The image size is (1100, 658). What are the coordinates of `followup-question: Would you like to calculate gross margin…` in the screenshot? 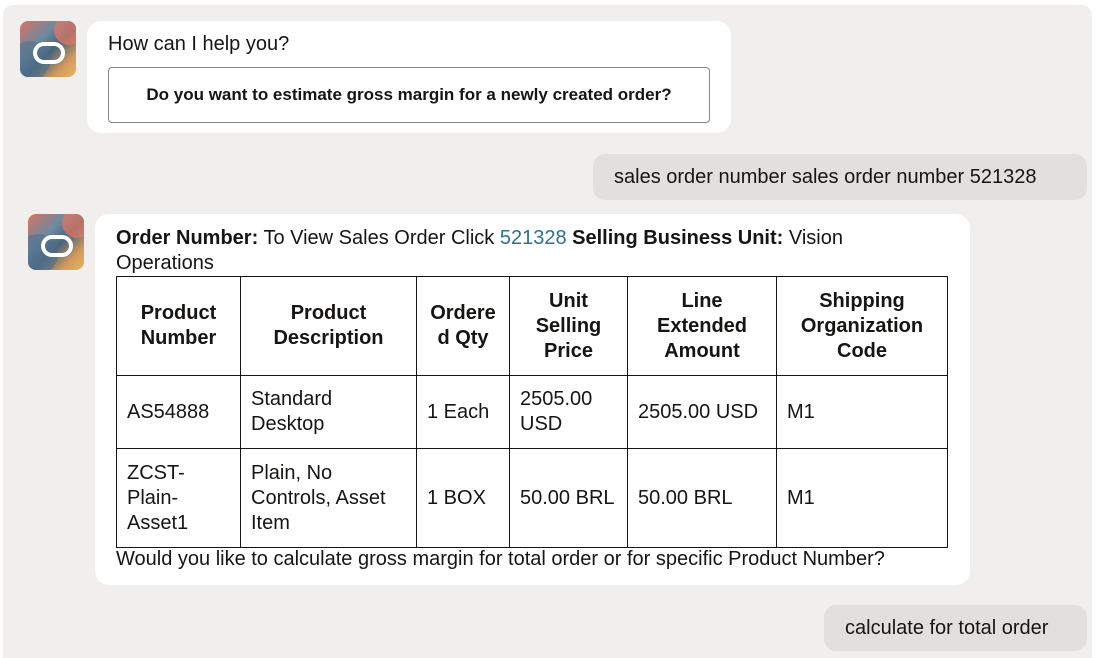 It's located at (500, 559).